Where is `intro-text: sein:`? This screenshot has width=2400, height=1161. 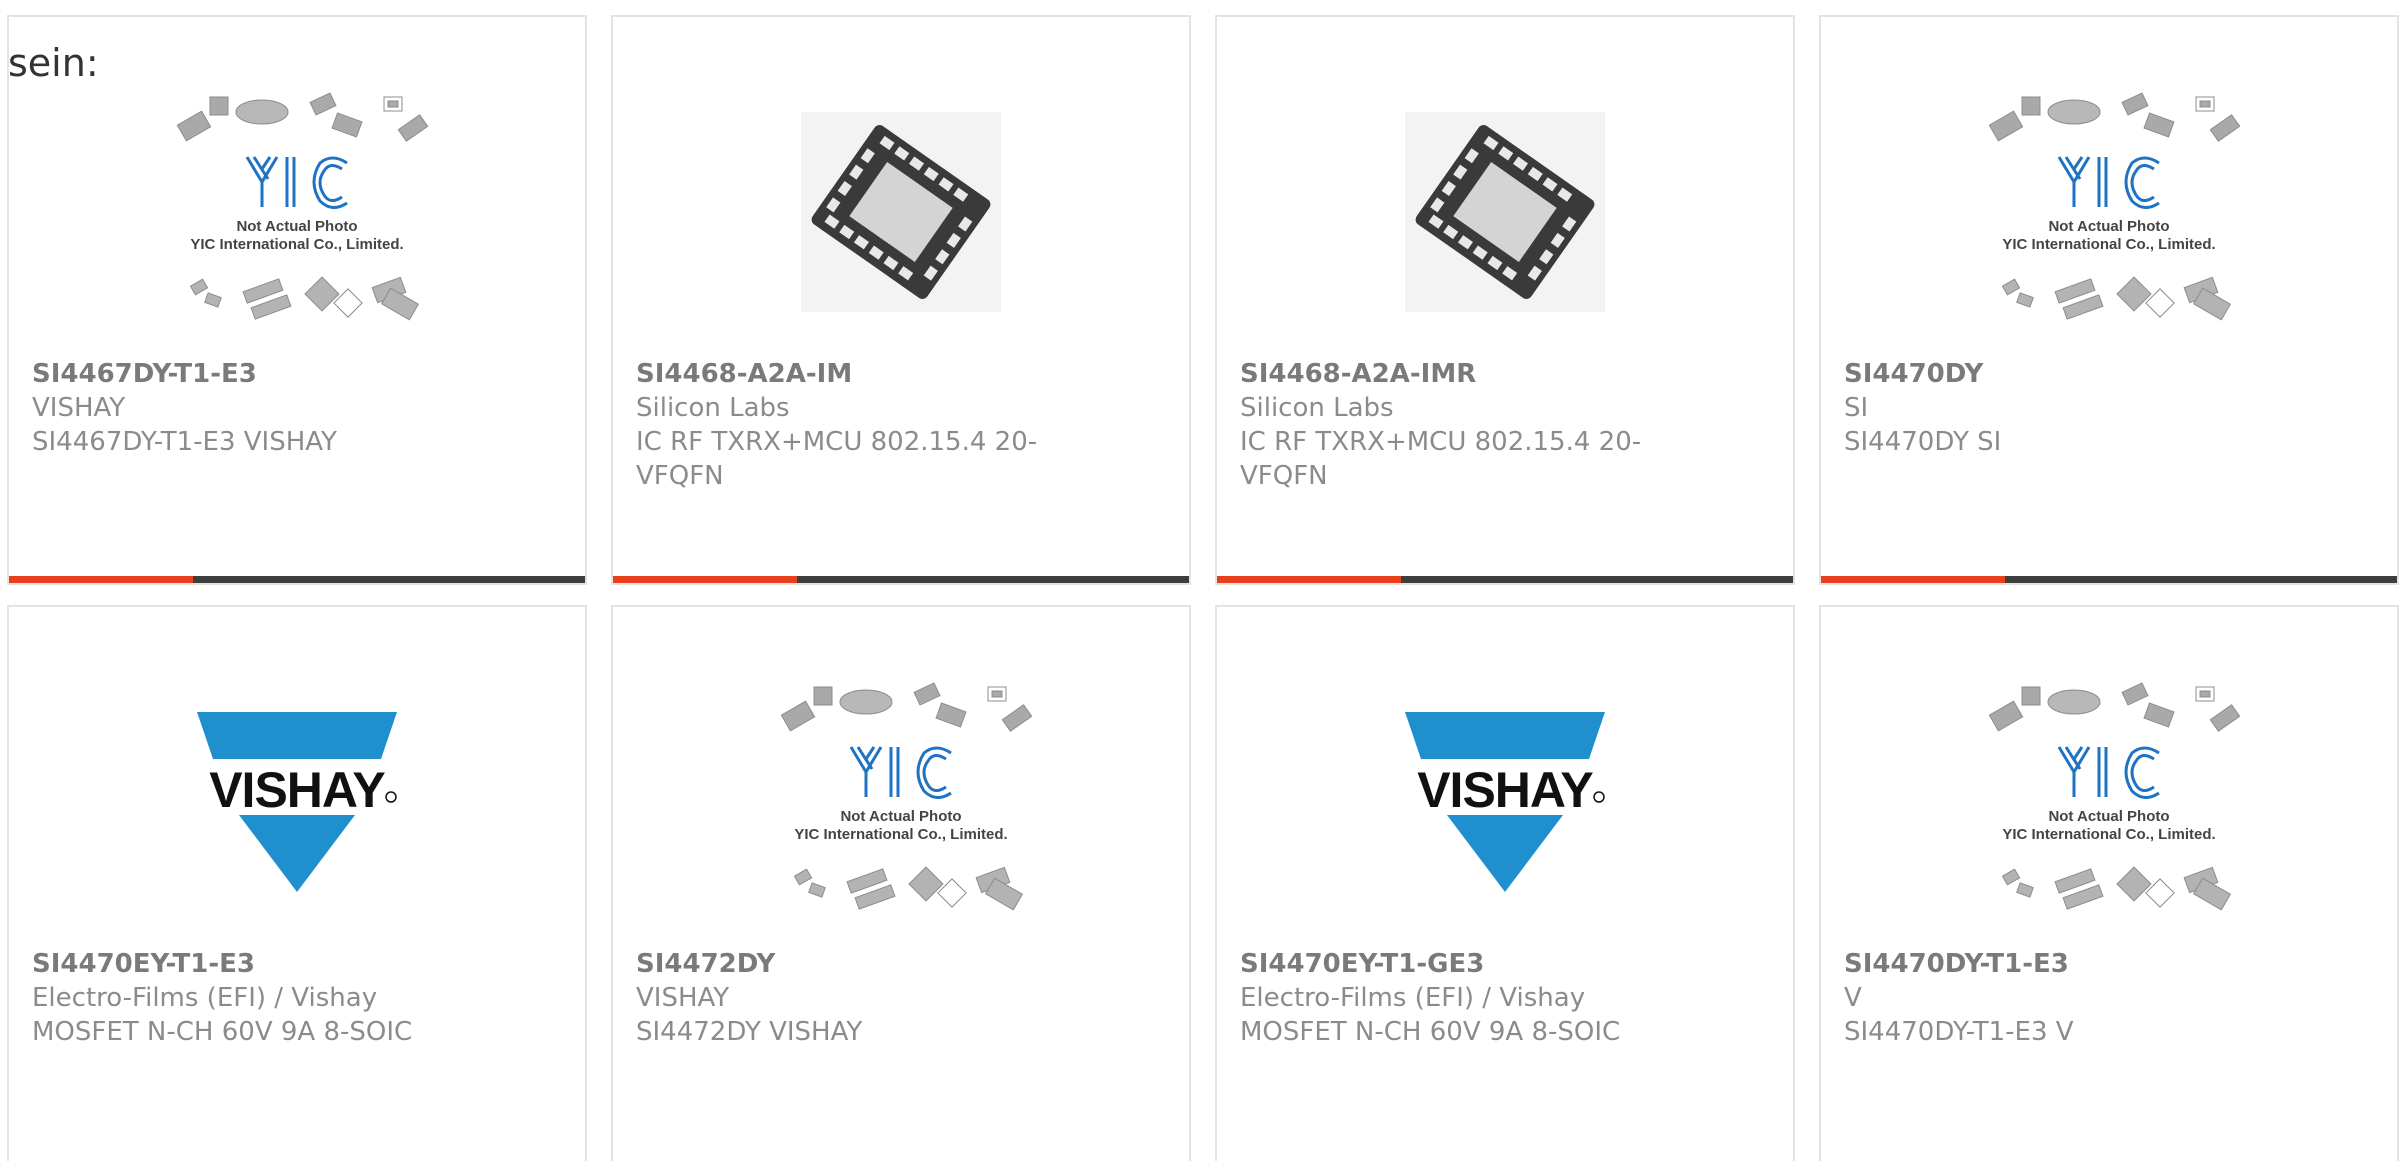 intro-text: sein: is located at coordinates (53, 63).